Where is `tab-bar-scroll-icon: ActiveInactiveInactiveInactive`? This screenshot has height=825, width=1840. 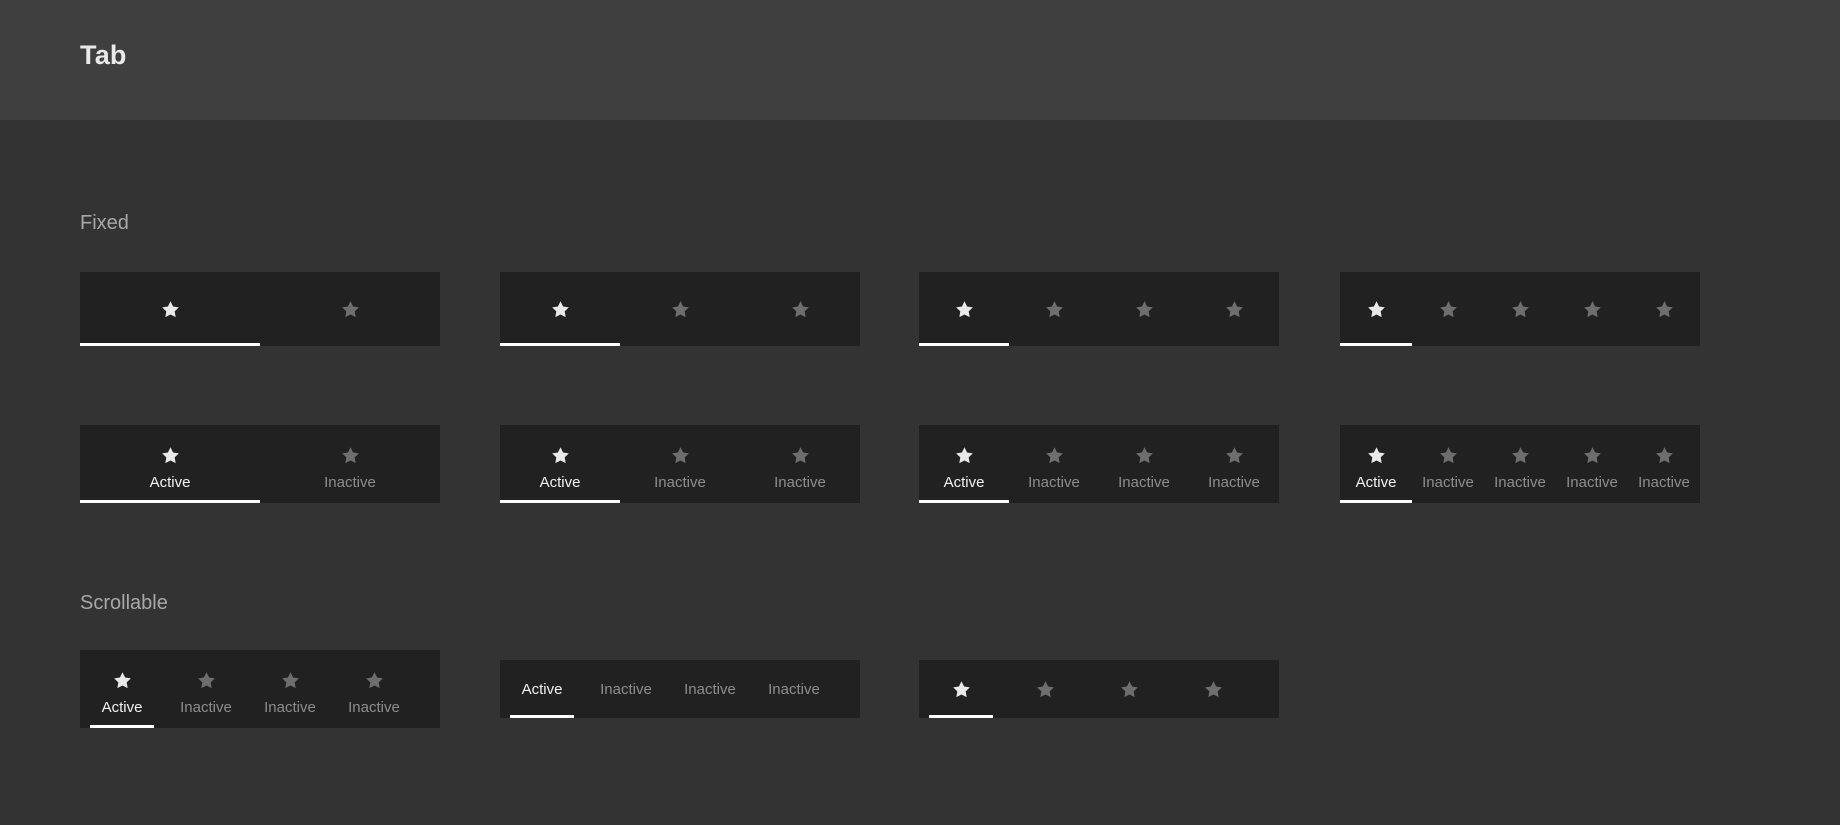 tab-bar-scroll-icon: ActiveInactiveInactiveInactive is located at coordinates (1099, 689).